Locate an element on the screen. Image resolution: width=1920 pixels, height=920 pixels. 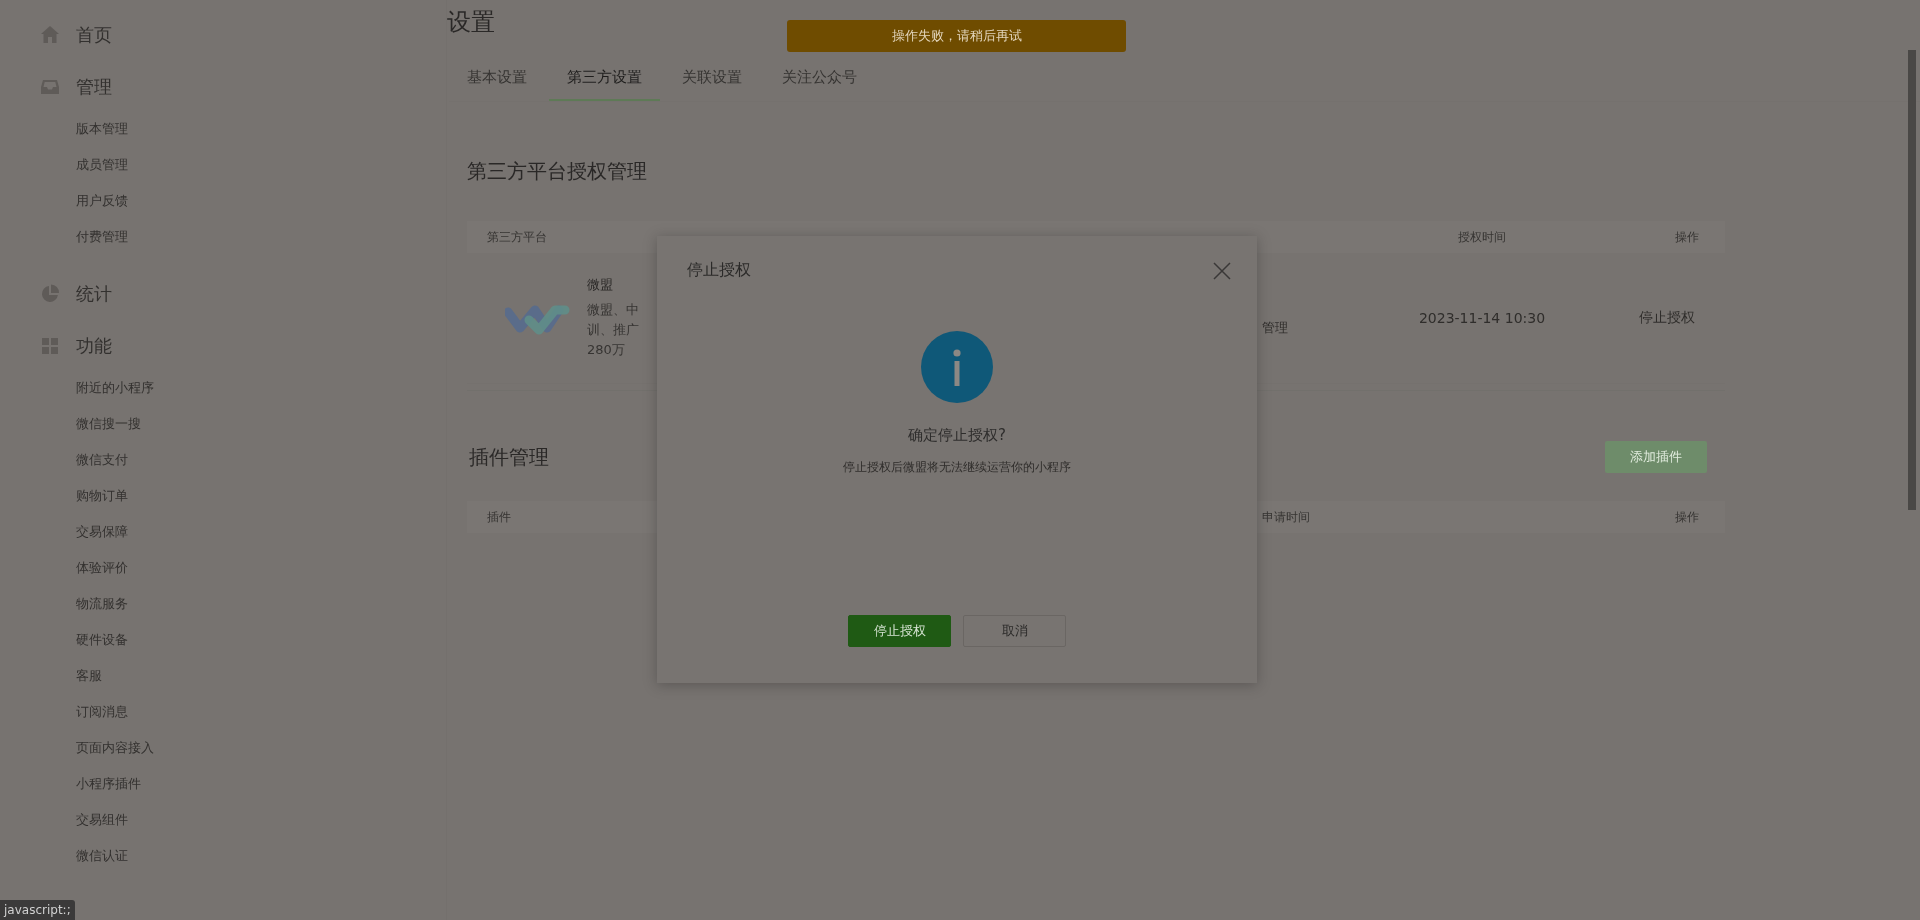
grid-icon is located at coordinates (50, 346).